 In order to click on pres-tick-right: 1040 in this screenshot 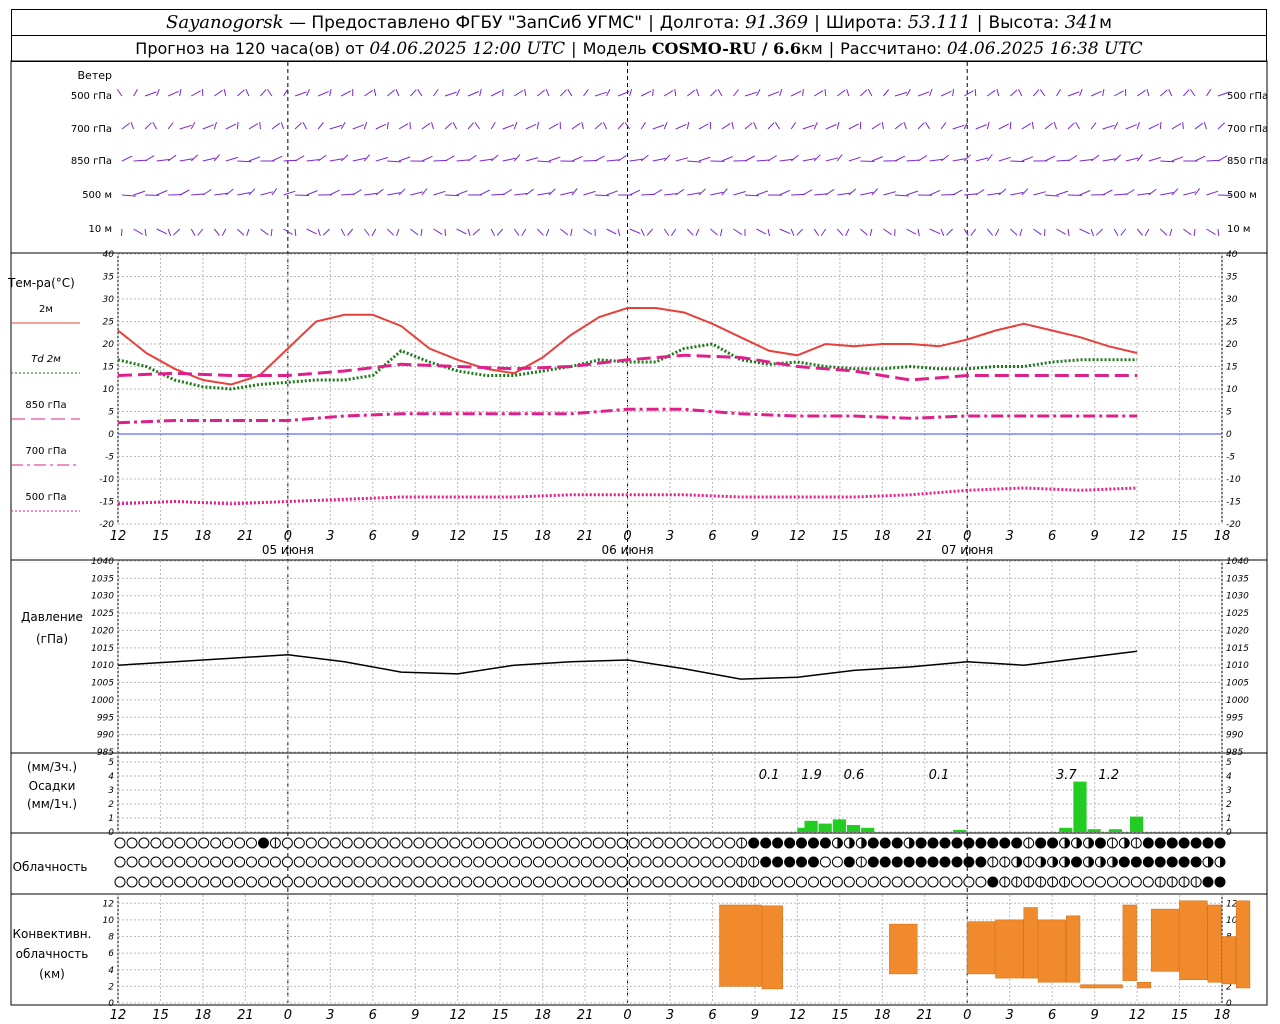, I will do `click(1237, 562)`.